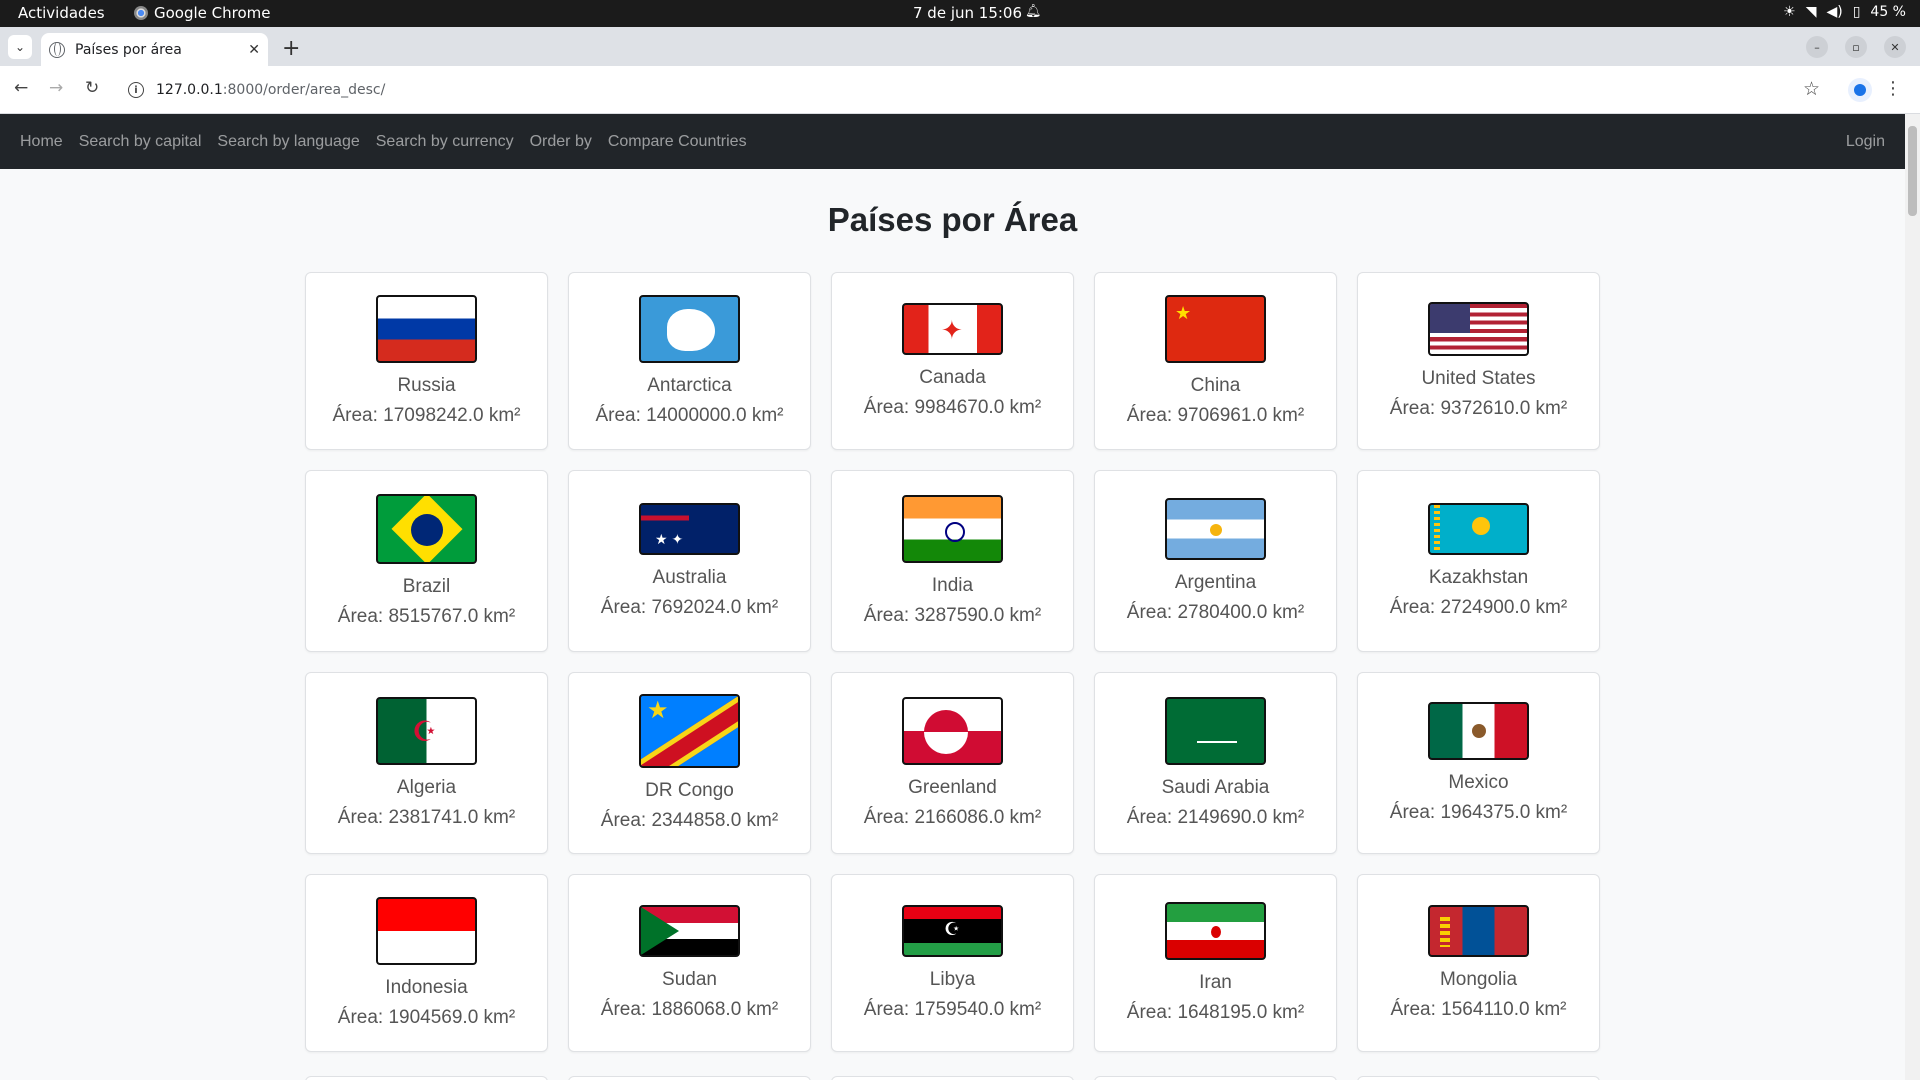 The image size is (1920, 1080). What do you see at coordinates (960, 46) in the screenshot?
I see `tab-strip: ⌄ Países por área ✕ + – ▫ ✕` at bounding box center [960, 46].